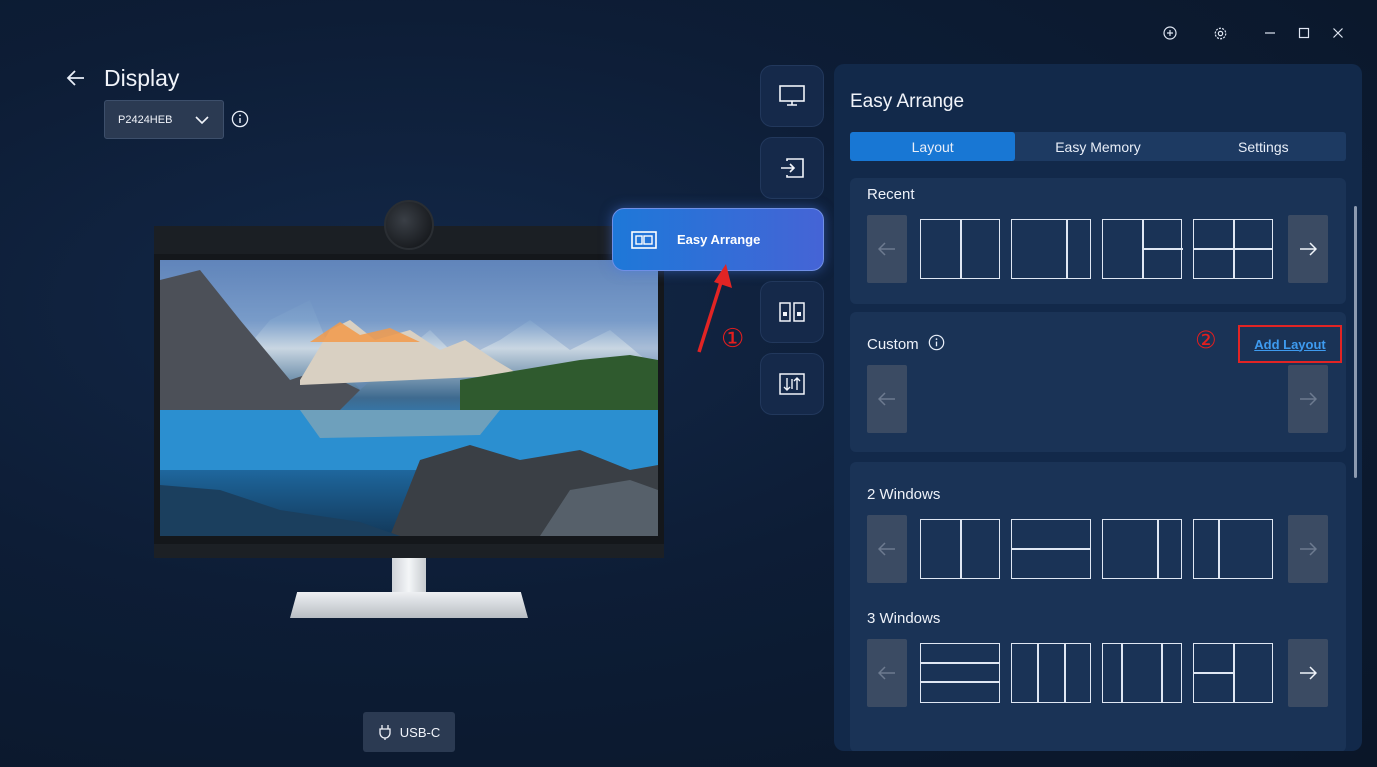 This screenshot has width=1377, height=767. Describe the element at coordinates (1098, 606) in the screenshot. I see `windows-layouts-section: 2 Windows 3 Windows` at that location.